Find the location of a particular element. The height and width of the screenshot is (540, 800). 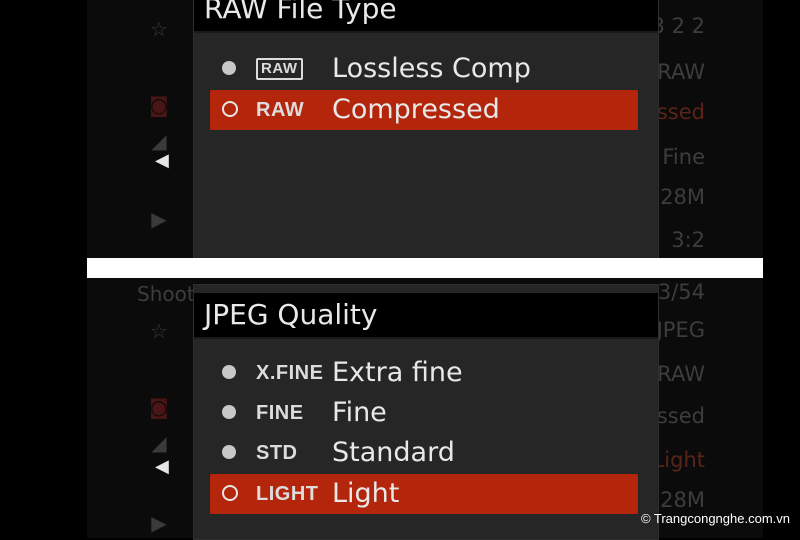

bg-value: JPEG is located at coordinates (680, 330).